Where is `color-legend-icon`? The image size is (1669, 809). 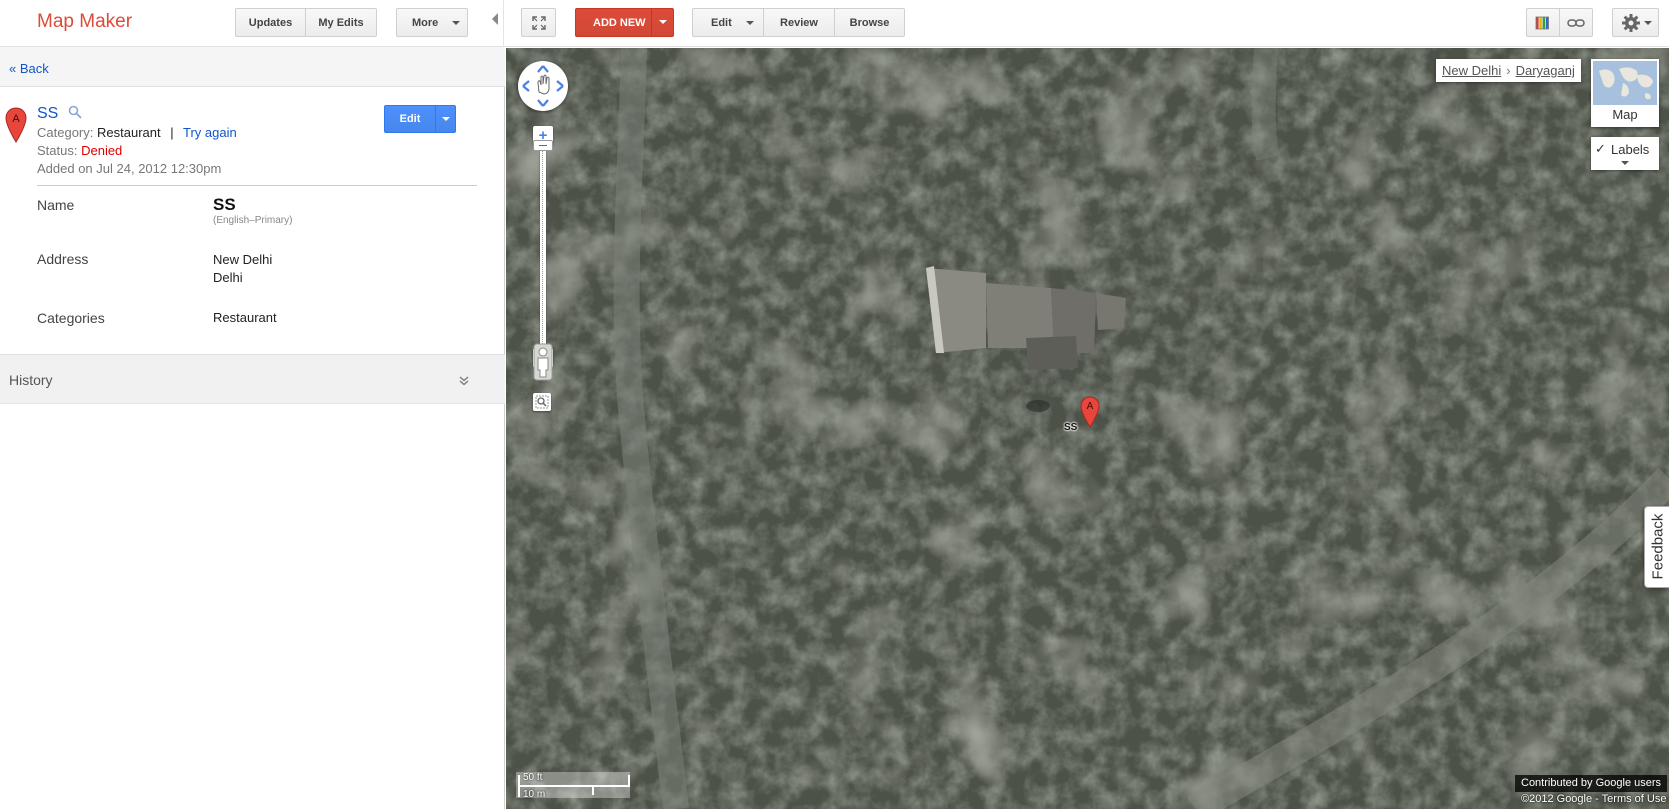 color-legend-icon is located at coordinates (1542, 22).